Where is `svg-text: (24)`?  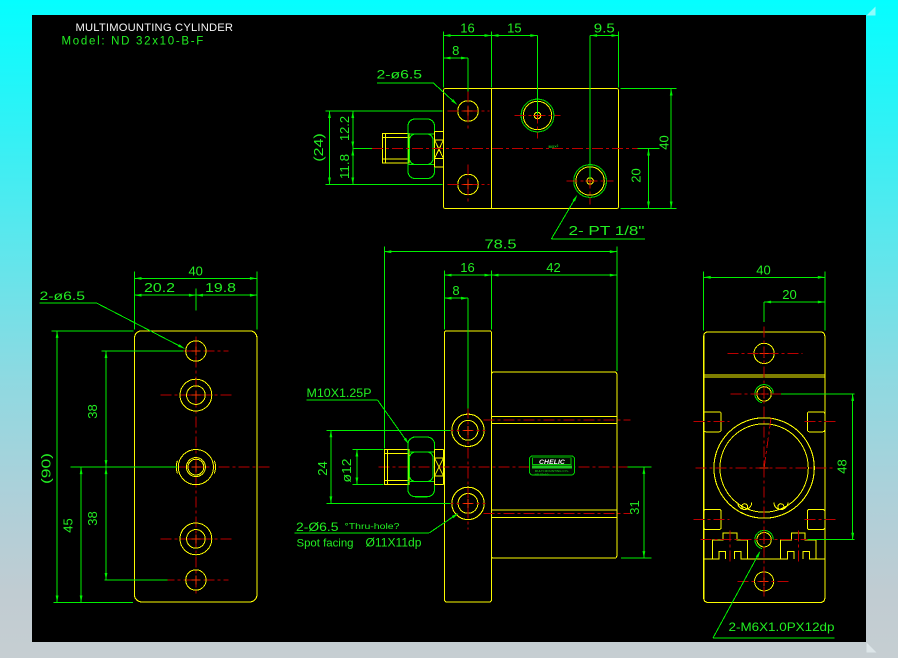 svg-text: (24) is located at coordinates (318, 147).